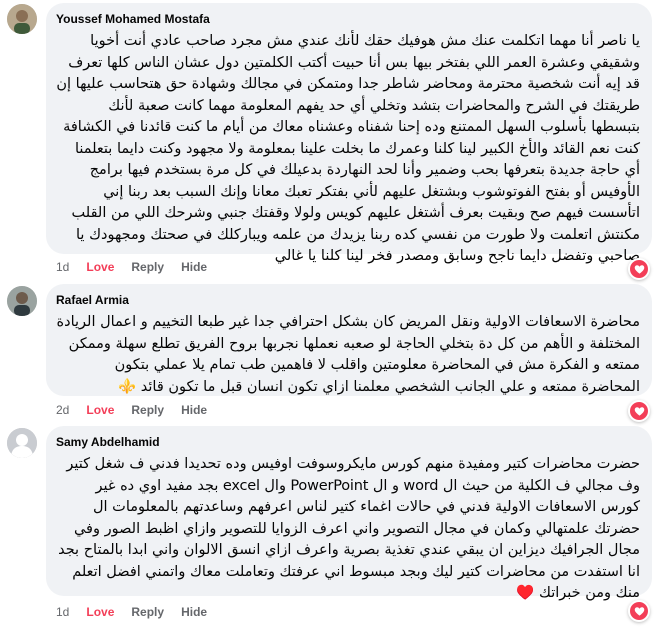 The width and height of the screenshot is (658, 627). I want to click on comment-author: Rafael Armia, so click(348, 300).